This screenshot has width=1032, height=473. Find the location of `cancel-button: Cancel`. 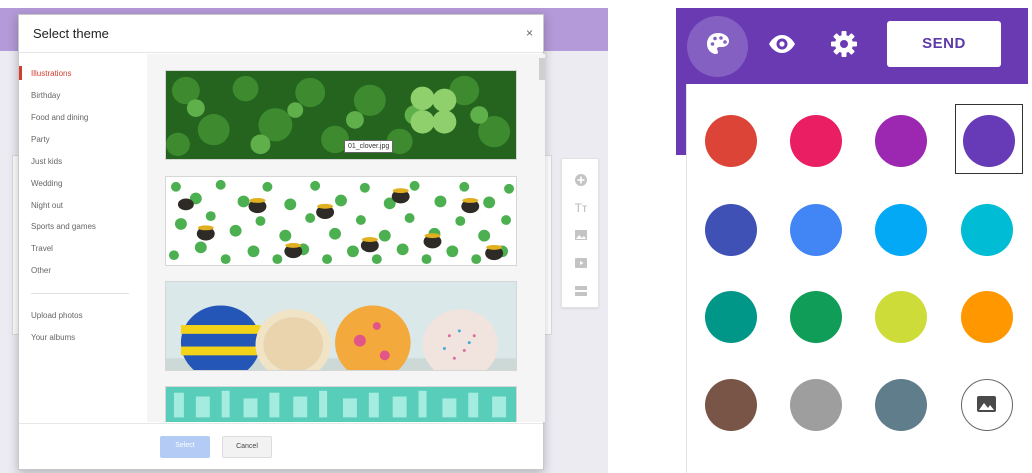

cancel-button: Cancel is located at coordinates (247, 447).